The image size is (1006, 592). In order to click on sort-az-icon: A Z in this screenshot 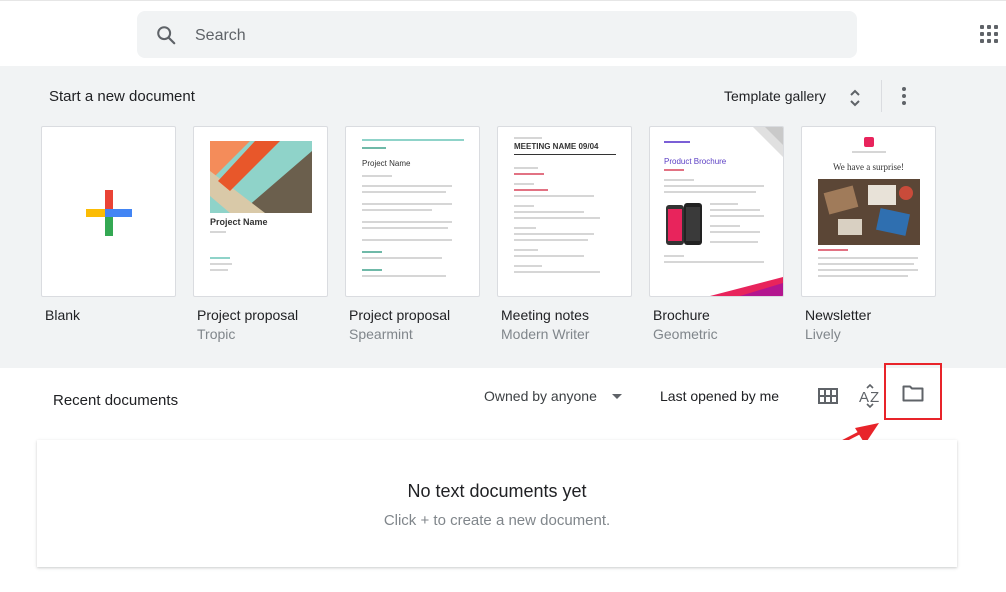, I will do `click(870, 396)`.